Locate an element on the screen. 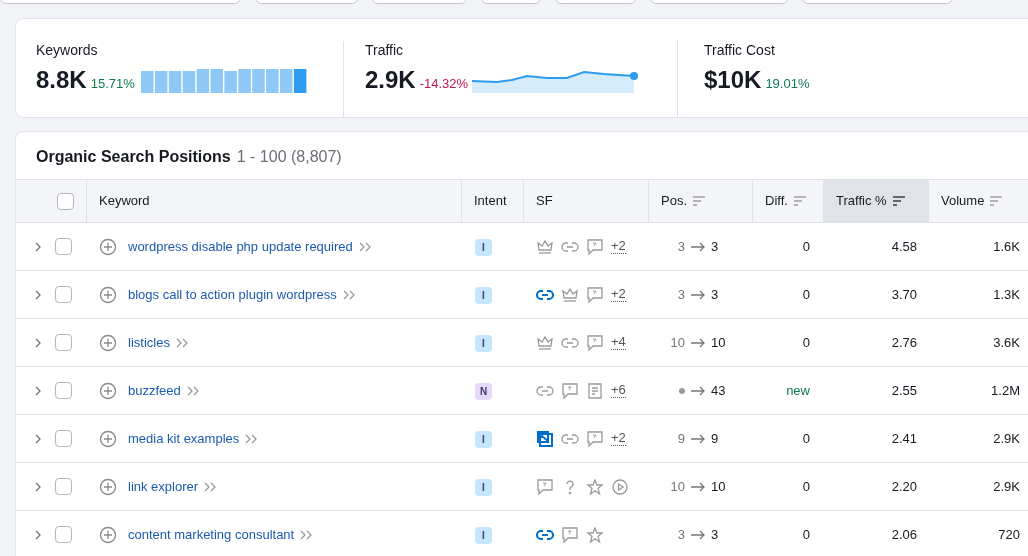 The width and height of the screenshot is (1028, 556). keyword-link: blogs call to action plugin wordpress is located at coordinates (232, 294).